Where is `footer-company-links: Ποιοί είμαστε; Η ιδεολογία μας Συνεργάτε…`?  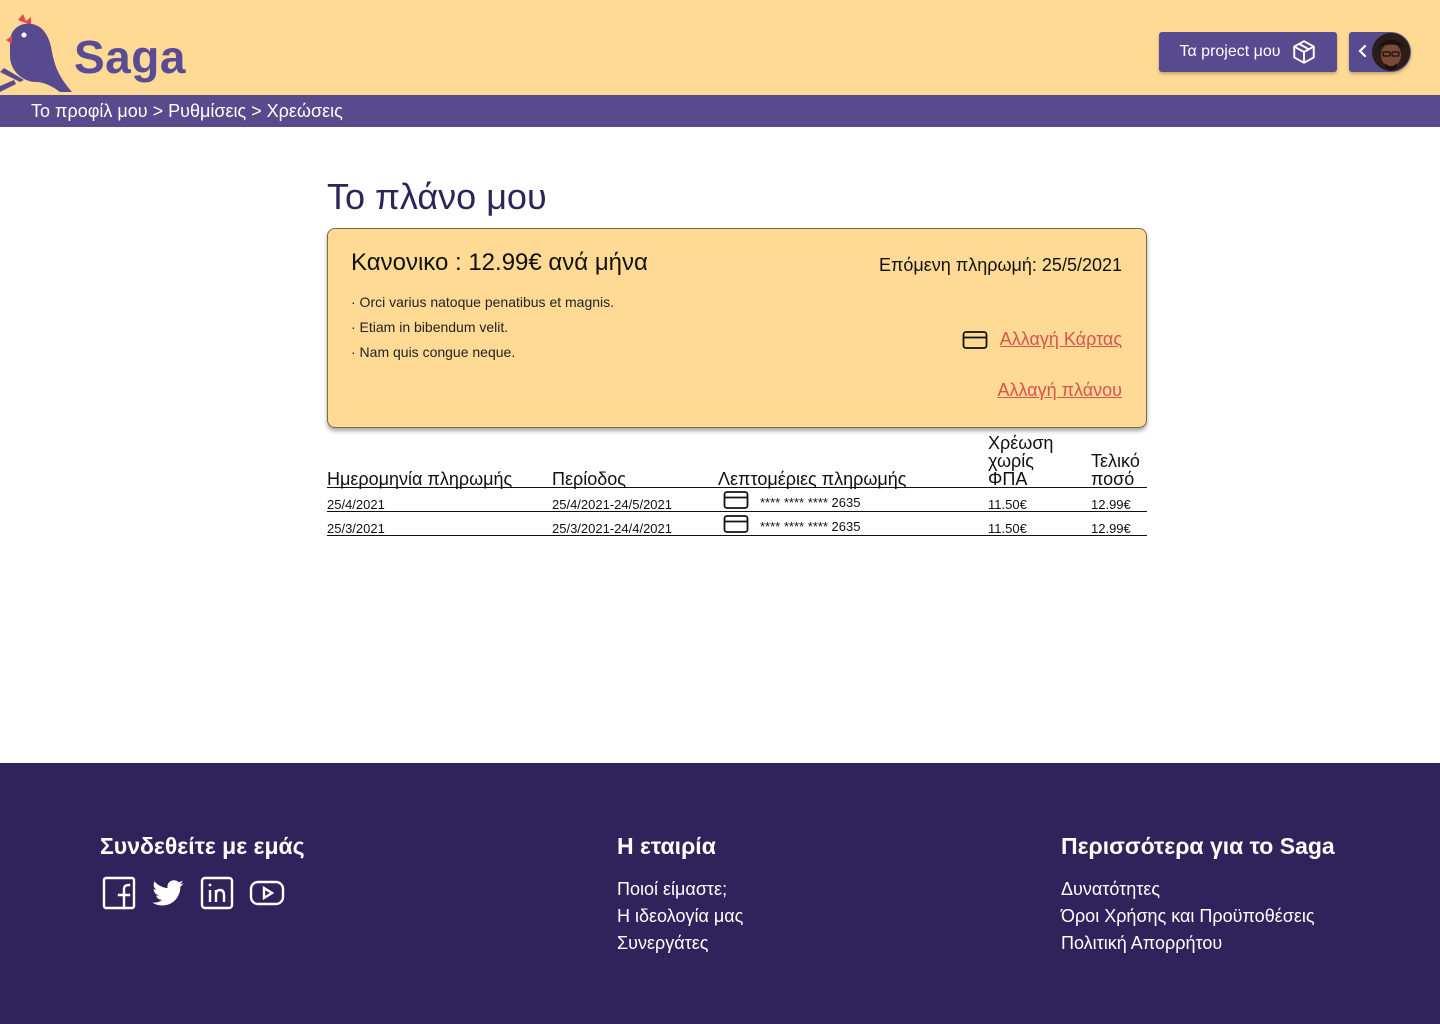
footer-company-links: Ποιοί είμαστε; Η ιδεολογία μας Συνεργάτε… is located at coordinates (680, 918).